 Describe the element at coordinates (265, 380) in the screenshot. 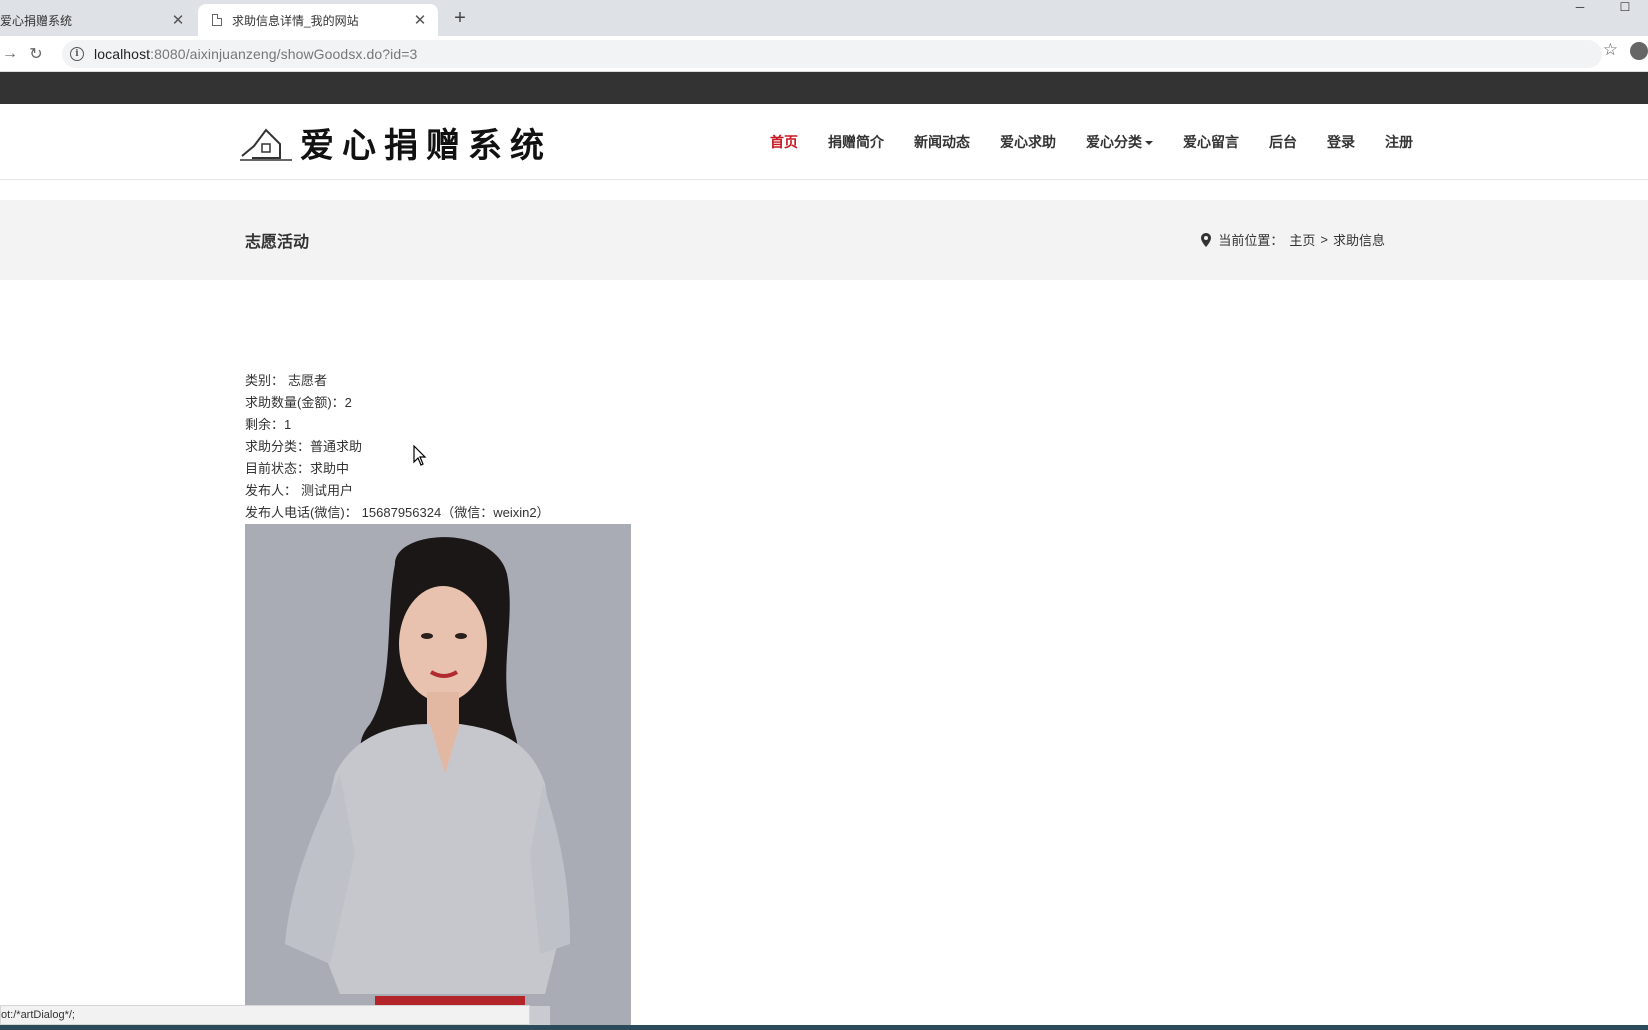

I see `category-label: 类别：` at that location.